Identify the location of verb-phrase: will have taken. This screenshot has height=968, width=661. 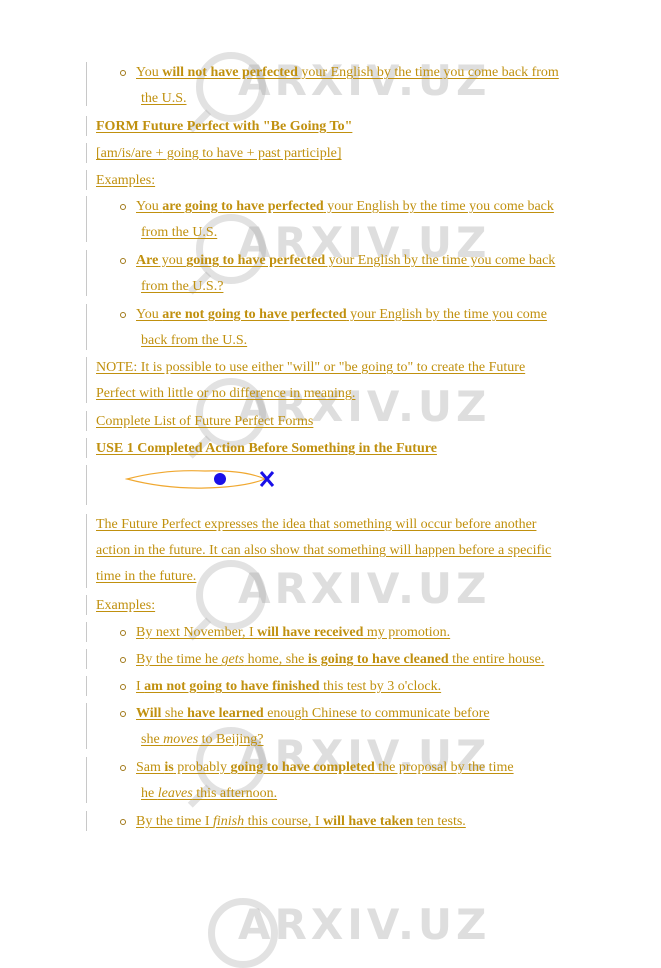
(368, 821).